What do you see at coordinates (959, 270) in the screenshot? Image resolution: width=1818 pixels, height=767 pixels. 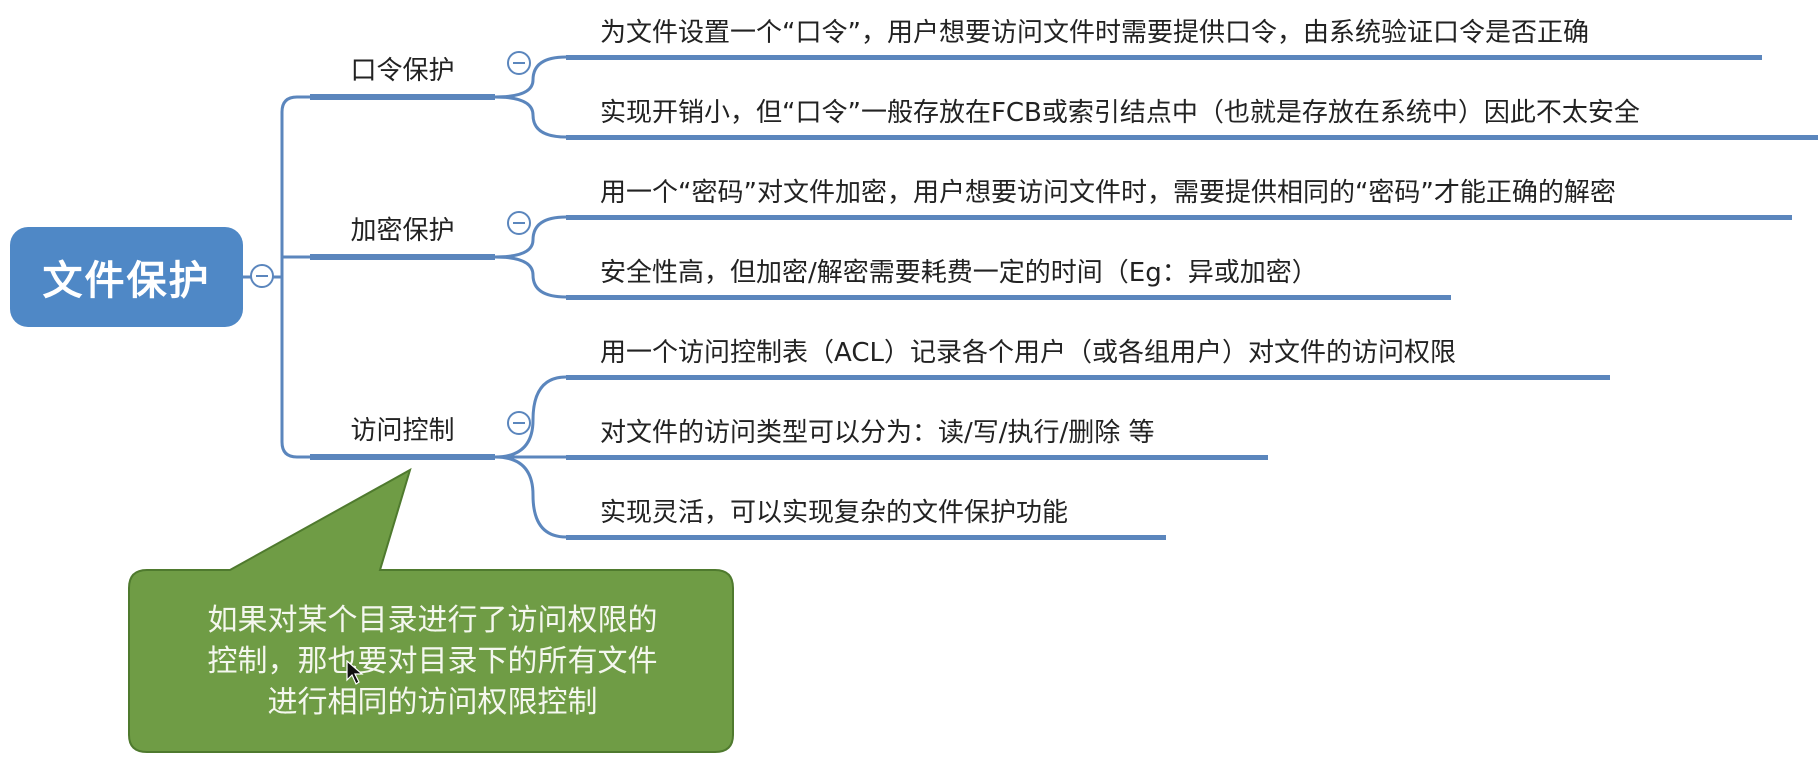 I see `leaf-2-2: 安全性高，但加密/解密需要耗费一定的时间（Eg：异或加密）` at bounding box center [959, 270].